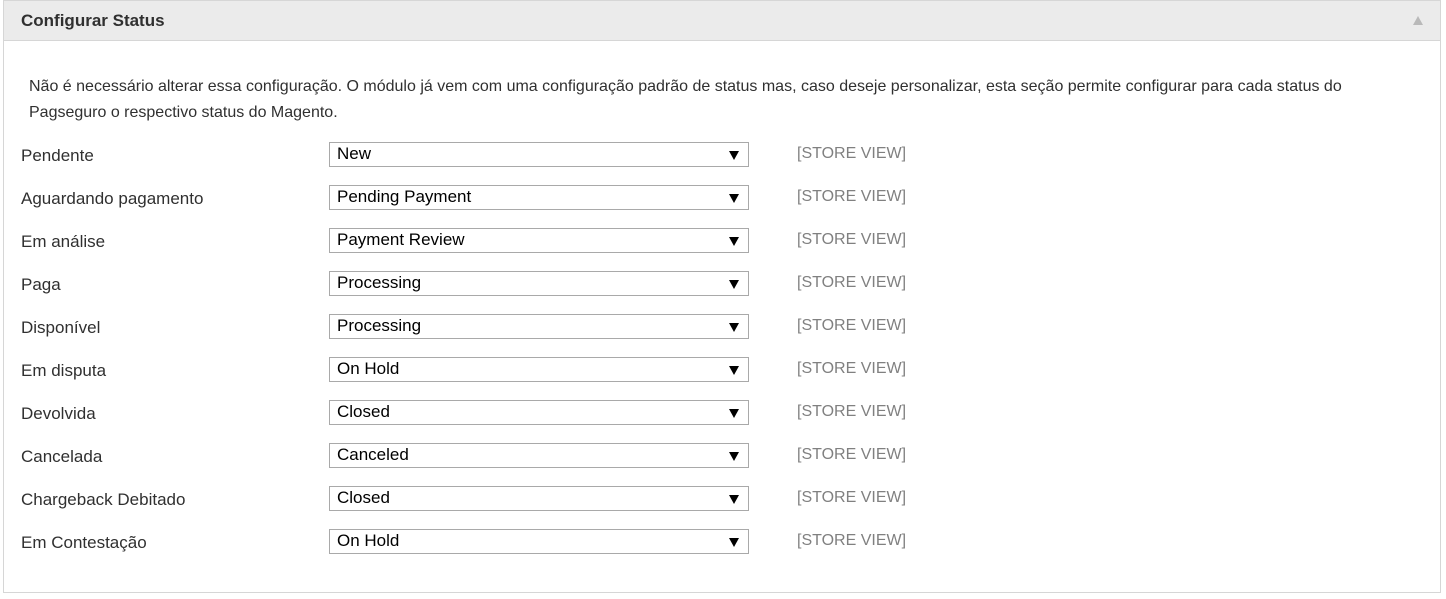  I want to click on status-select-cancelada: Canceled, so click(539, 455).